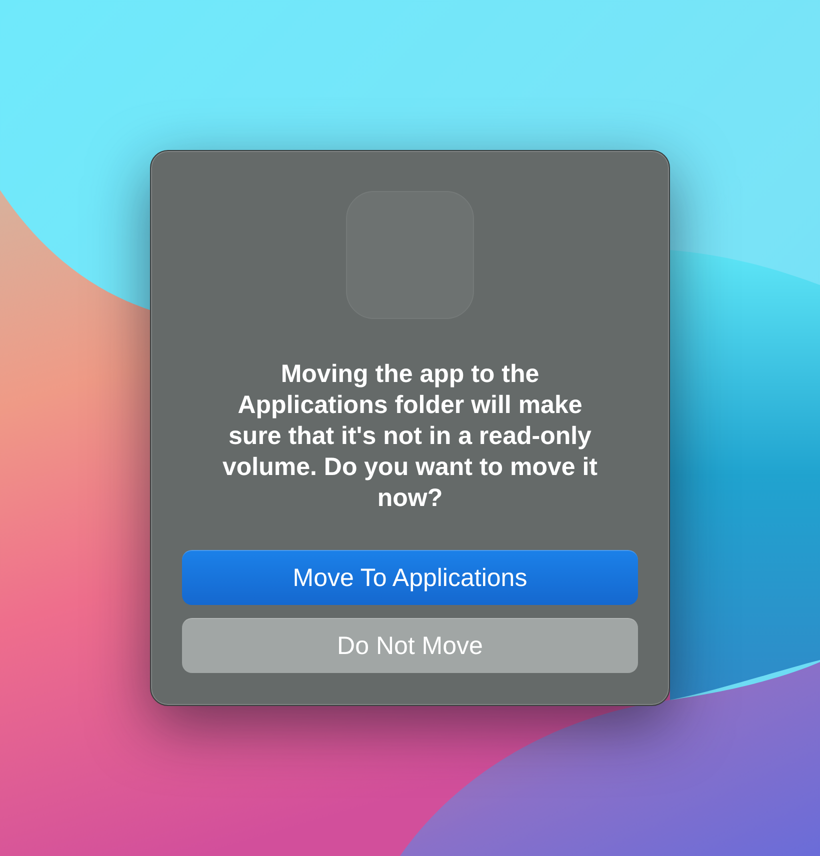 This screenshot has height=856, width=820. I want to click on alert-message: Moving the app to the Applications folder will make sure that it's not in a read-only volume. Do you want to move it now?, so click(410, 436).